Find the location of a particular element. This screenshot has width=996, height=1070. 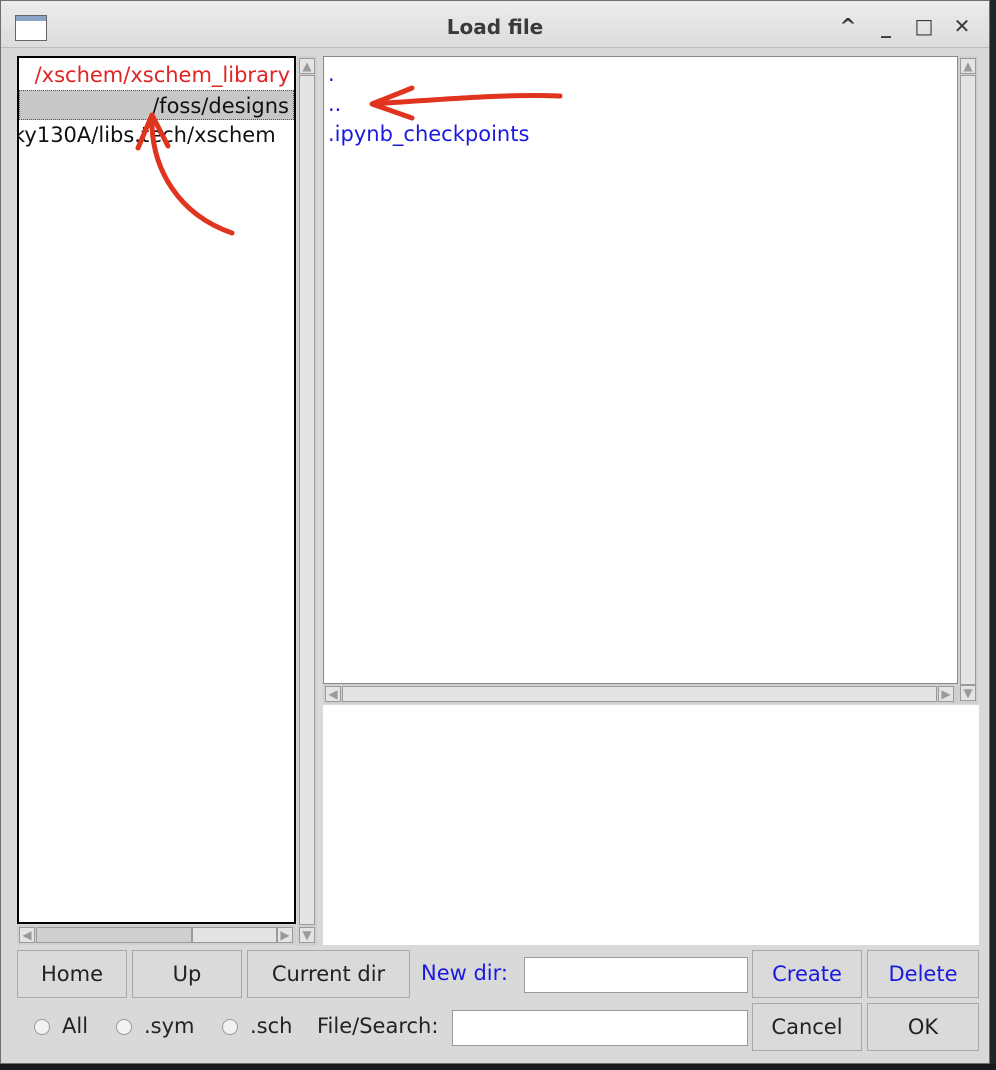

home-button: Home is located at coordinates (72, 974).